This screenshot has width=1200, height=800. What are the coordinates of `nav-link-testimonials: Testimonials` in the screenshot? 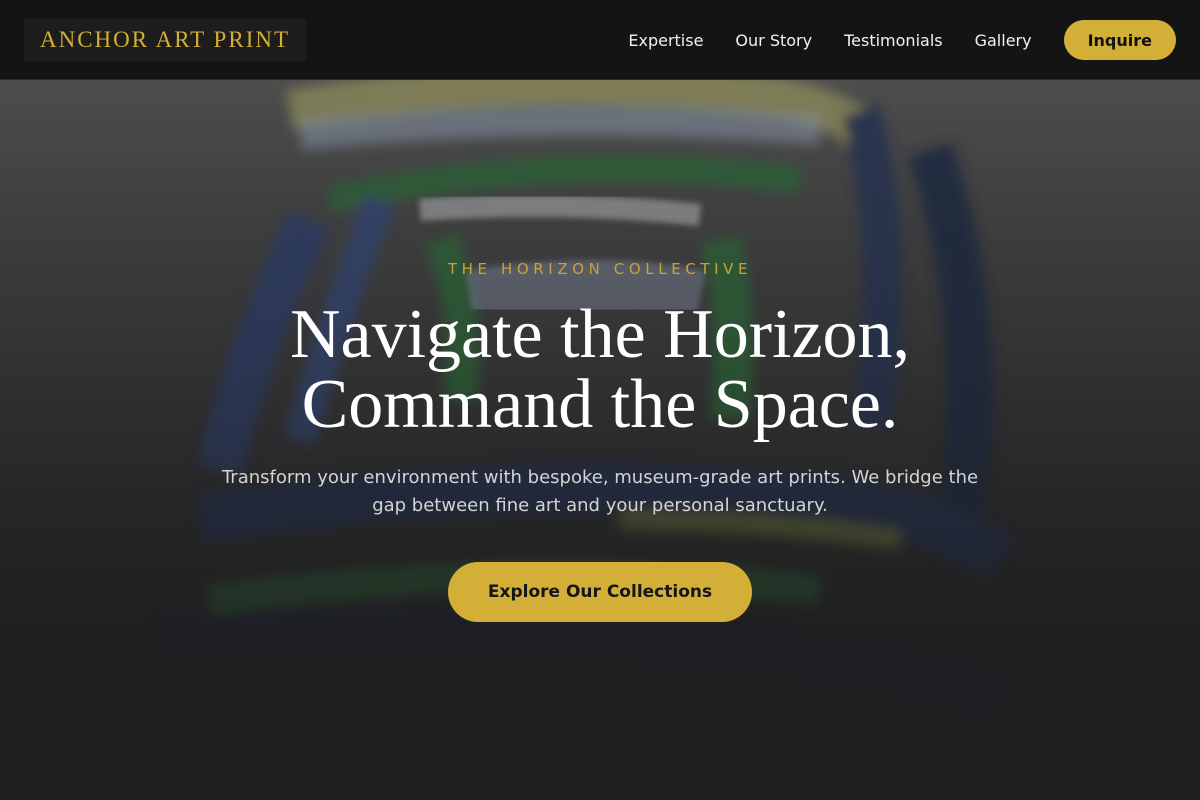 It's located at (893, 40).